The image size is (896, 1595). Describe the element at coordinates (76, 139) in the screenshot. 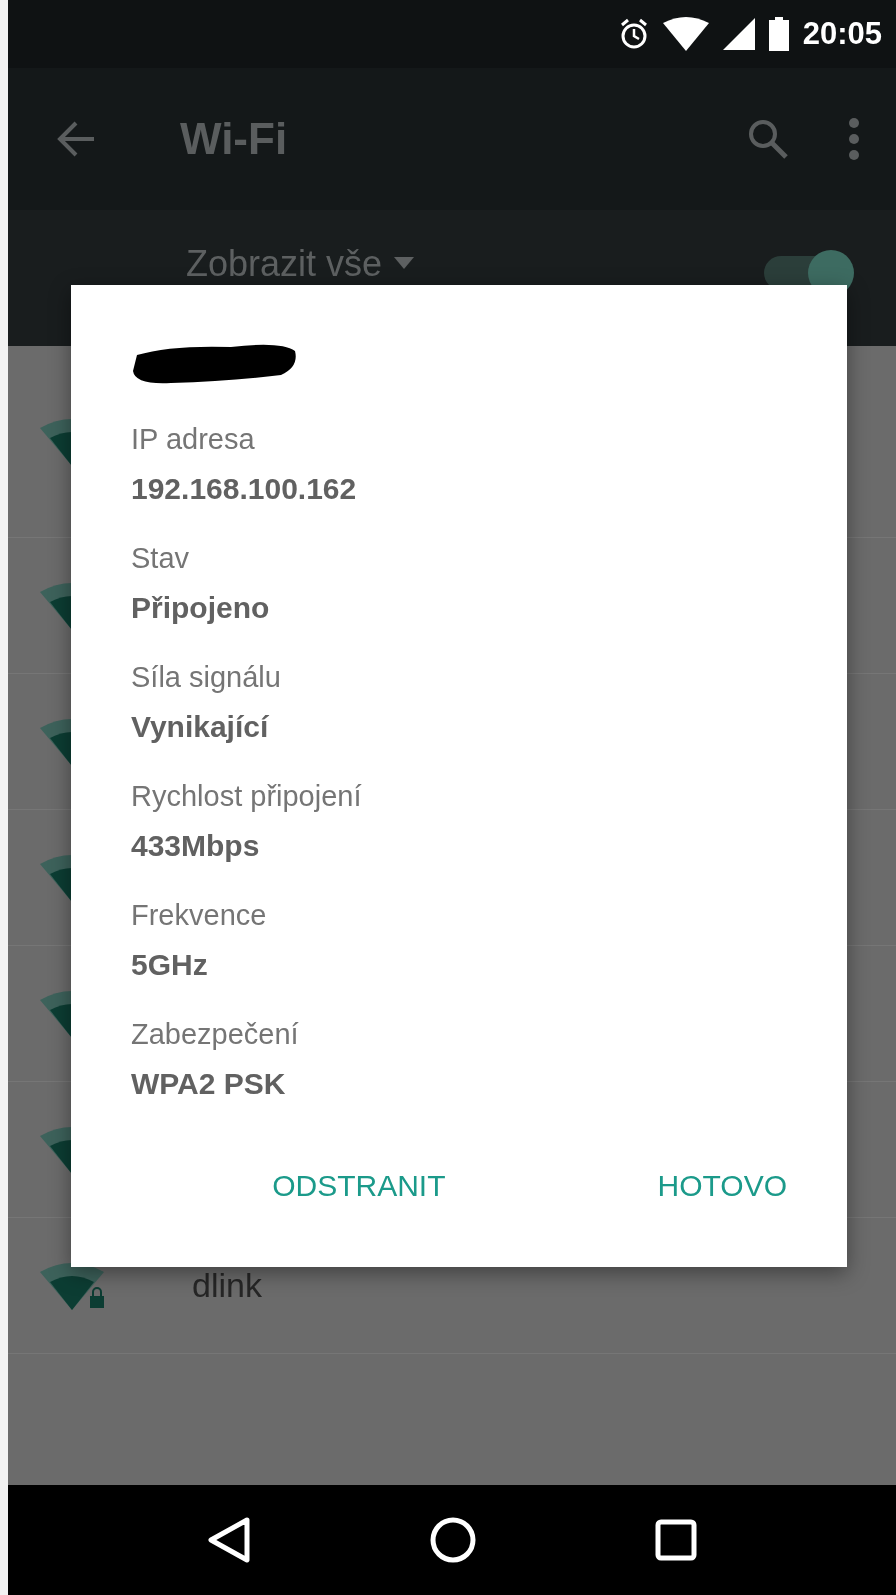

I see `back-arrow-icon` at that location.